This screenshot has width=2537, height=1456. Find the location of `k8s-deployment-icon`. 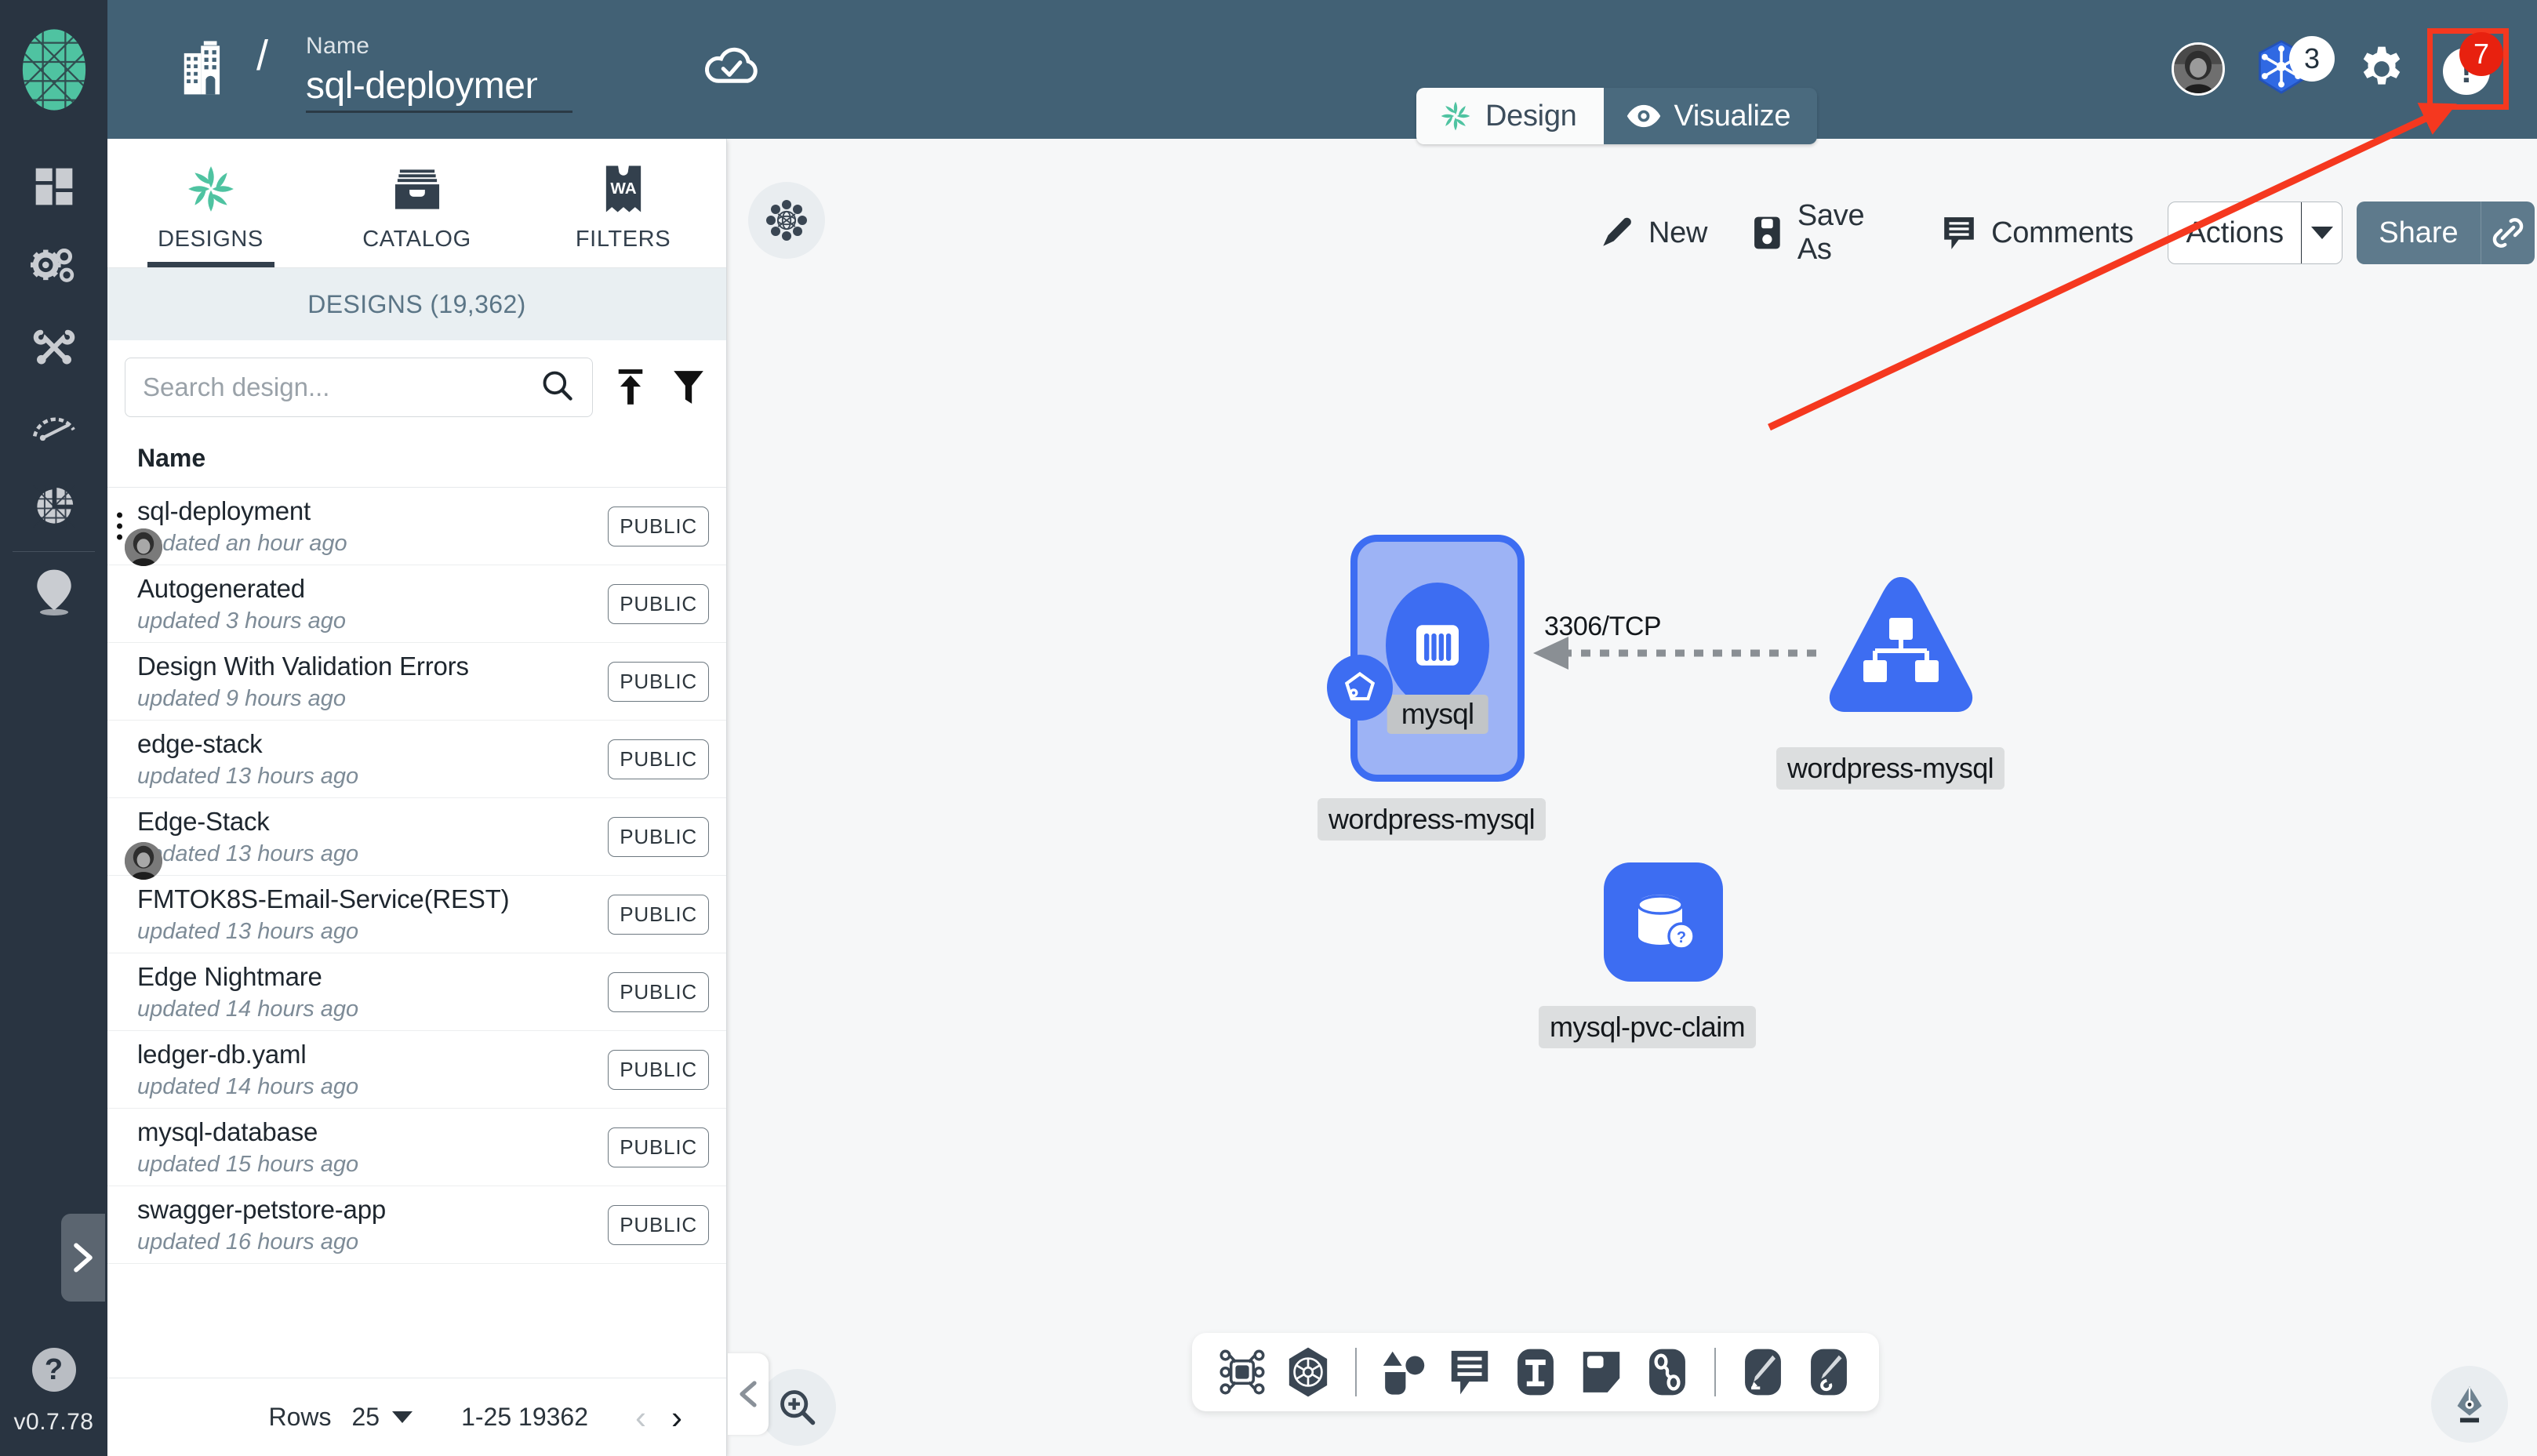

k8s-deployment-icon is located at coordinates (1438, 645).